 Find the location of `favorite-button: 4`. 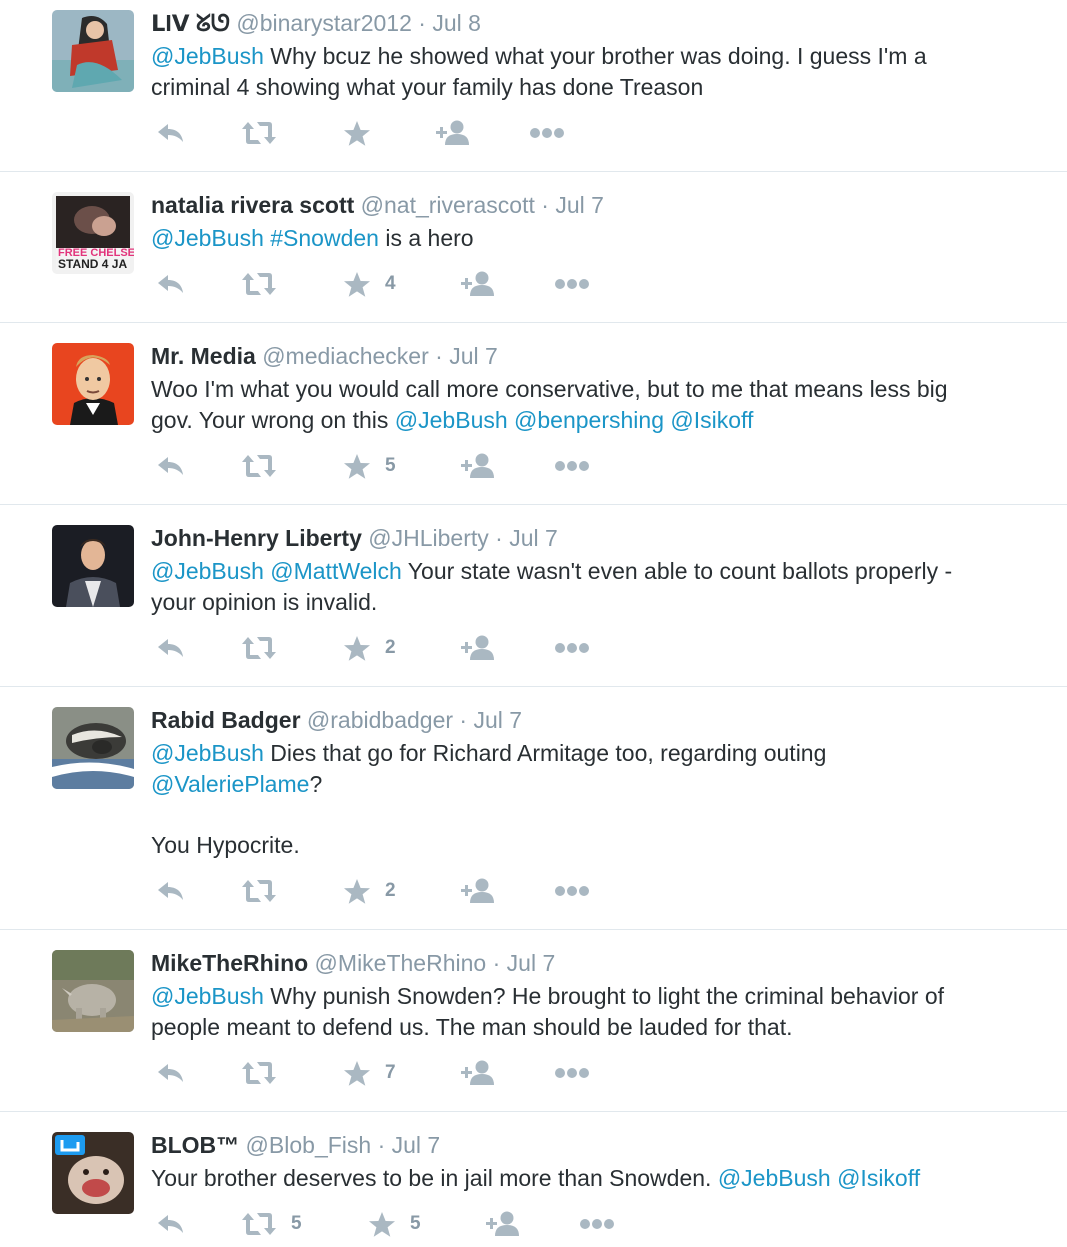

favorite-button: 4 is located at coordinates (369, 284).